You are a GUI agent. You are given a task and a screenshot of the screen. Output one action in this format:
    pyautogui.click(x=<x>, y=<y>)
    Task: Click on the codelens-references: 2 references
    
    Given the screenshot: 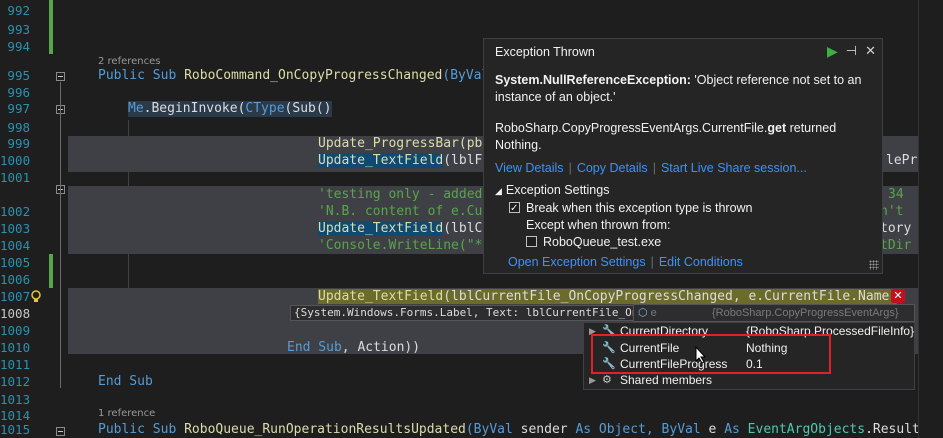 What is the action you would take?
    pyautogui.click(x=129, y=61)
    